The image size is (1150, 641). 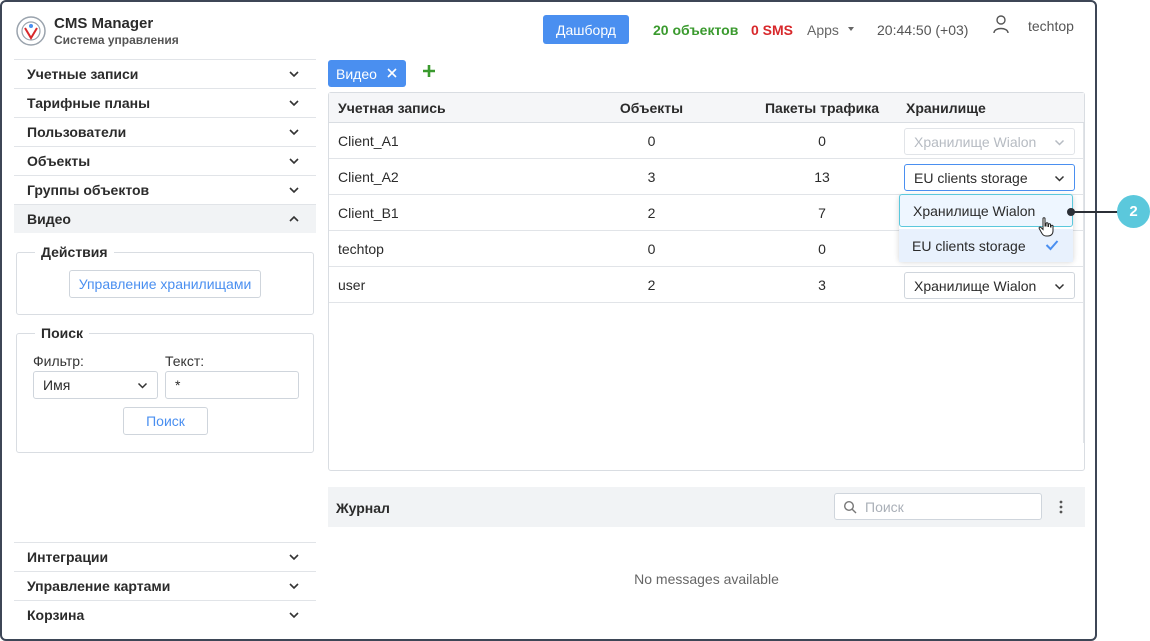 I want to click on apps-menu: Apps, so click(x=823, y=30).